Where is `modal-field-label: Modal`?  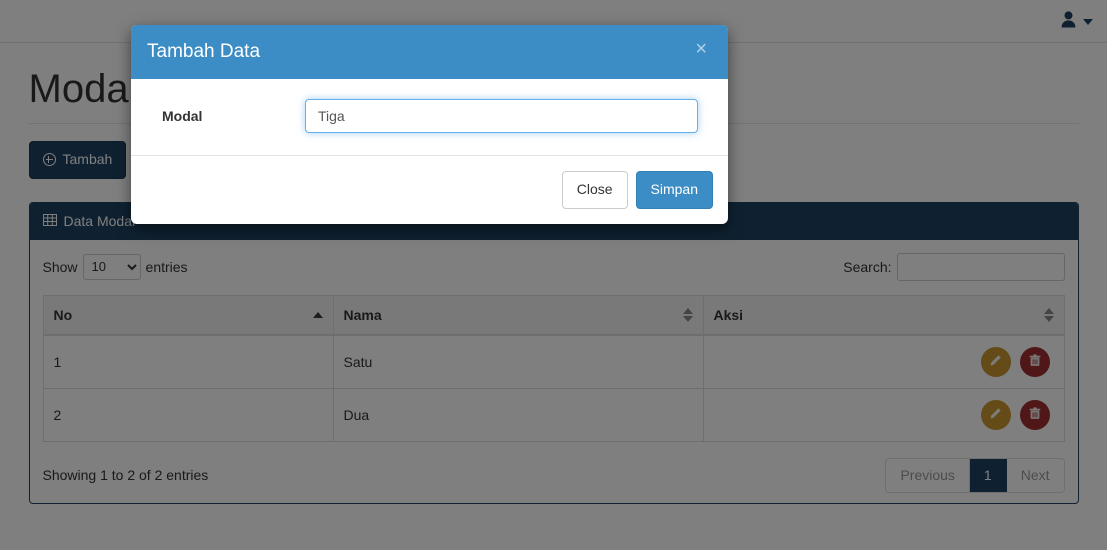
modal-field-label: Modal is located at coordinates (182, 116).